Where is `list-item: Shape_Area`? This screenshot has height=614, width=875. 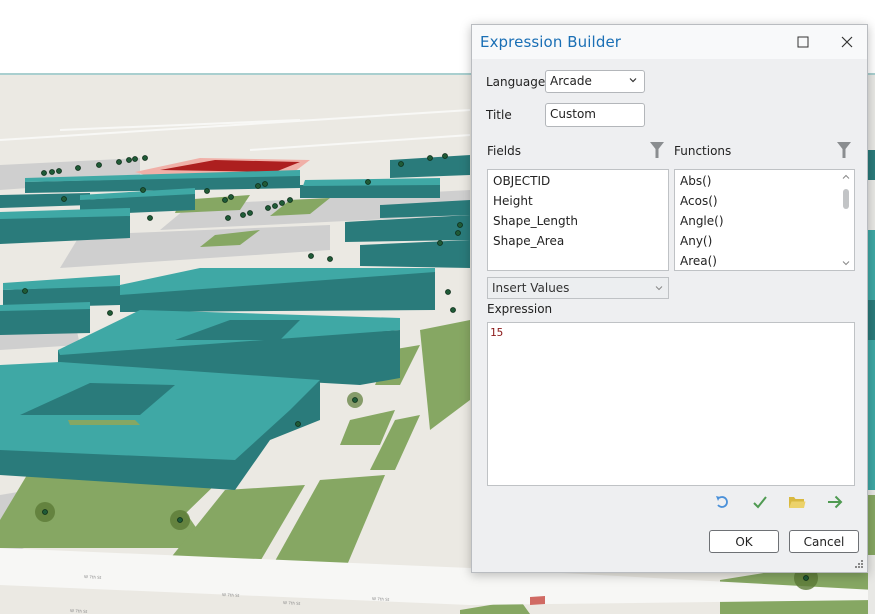 list-item: Shape_Area is located at coordinates (528, 241).